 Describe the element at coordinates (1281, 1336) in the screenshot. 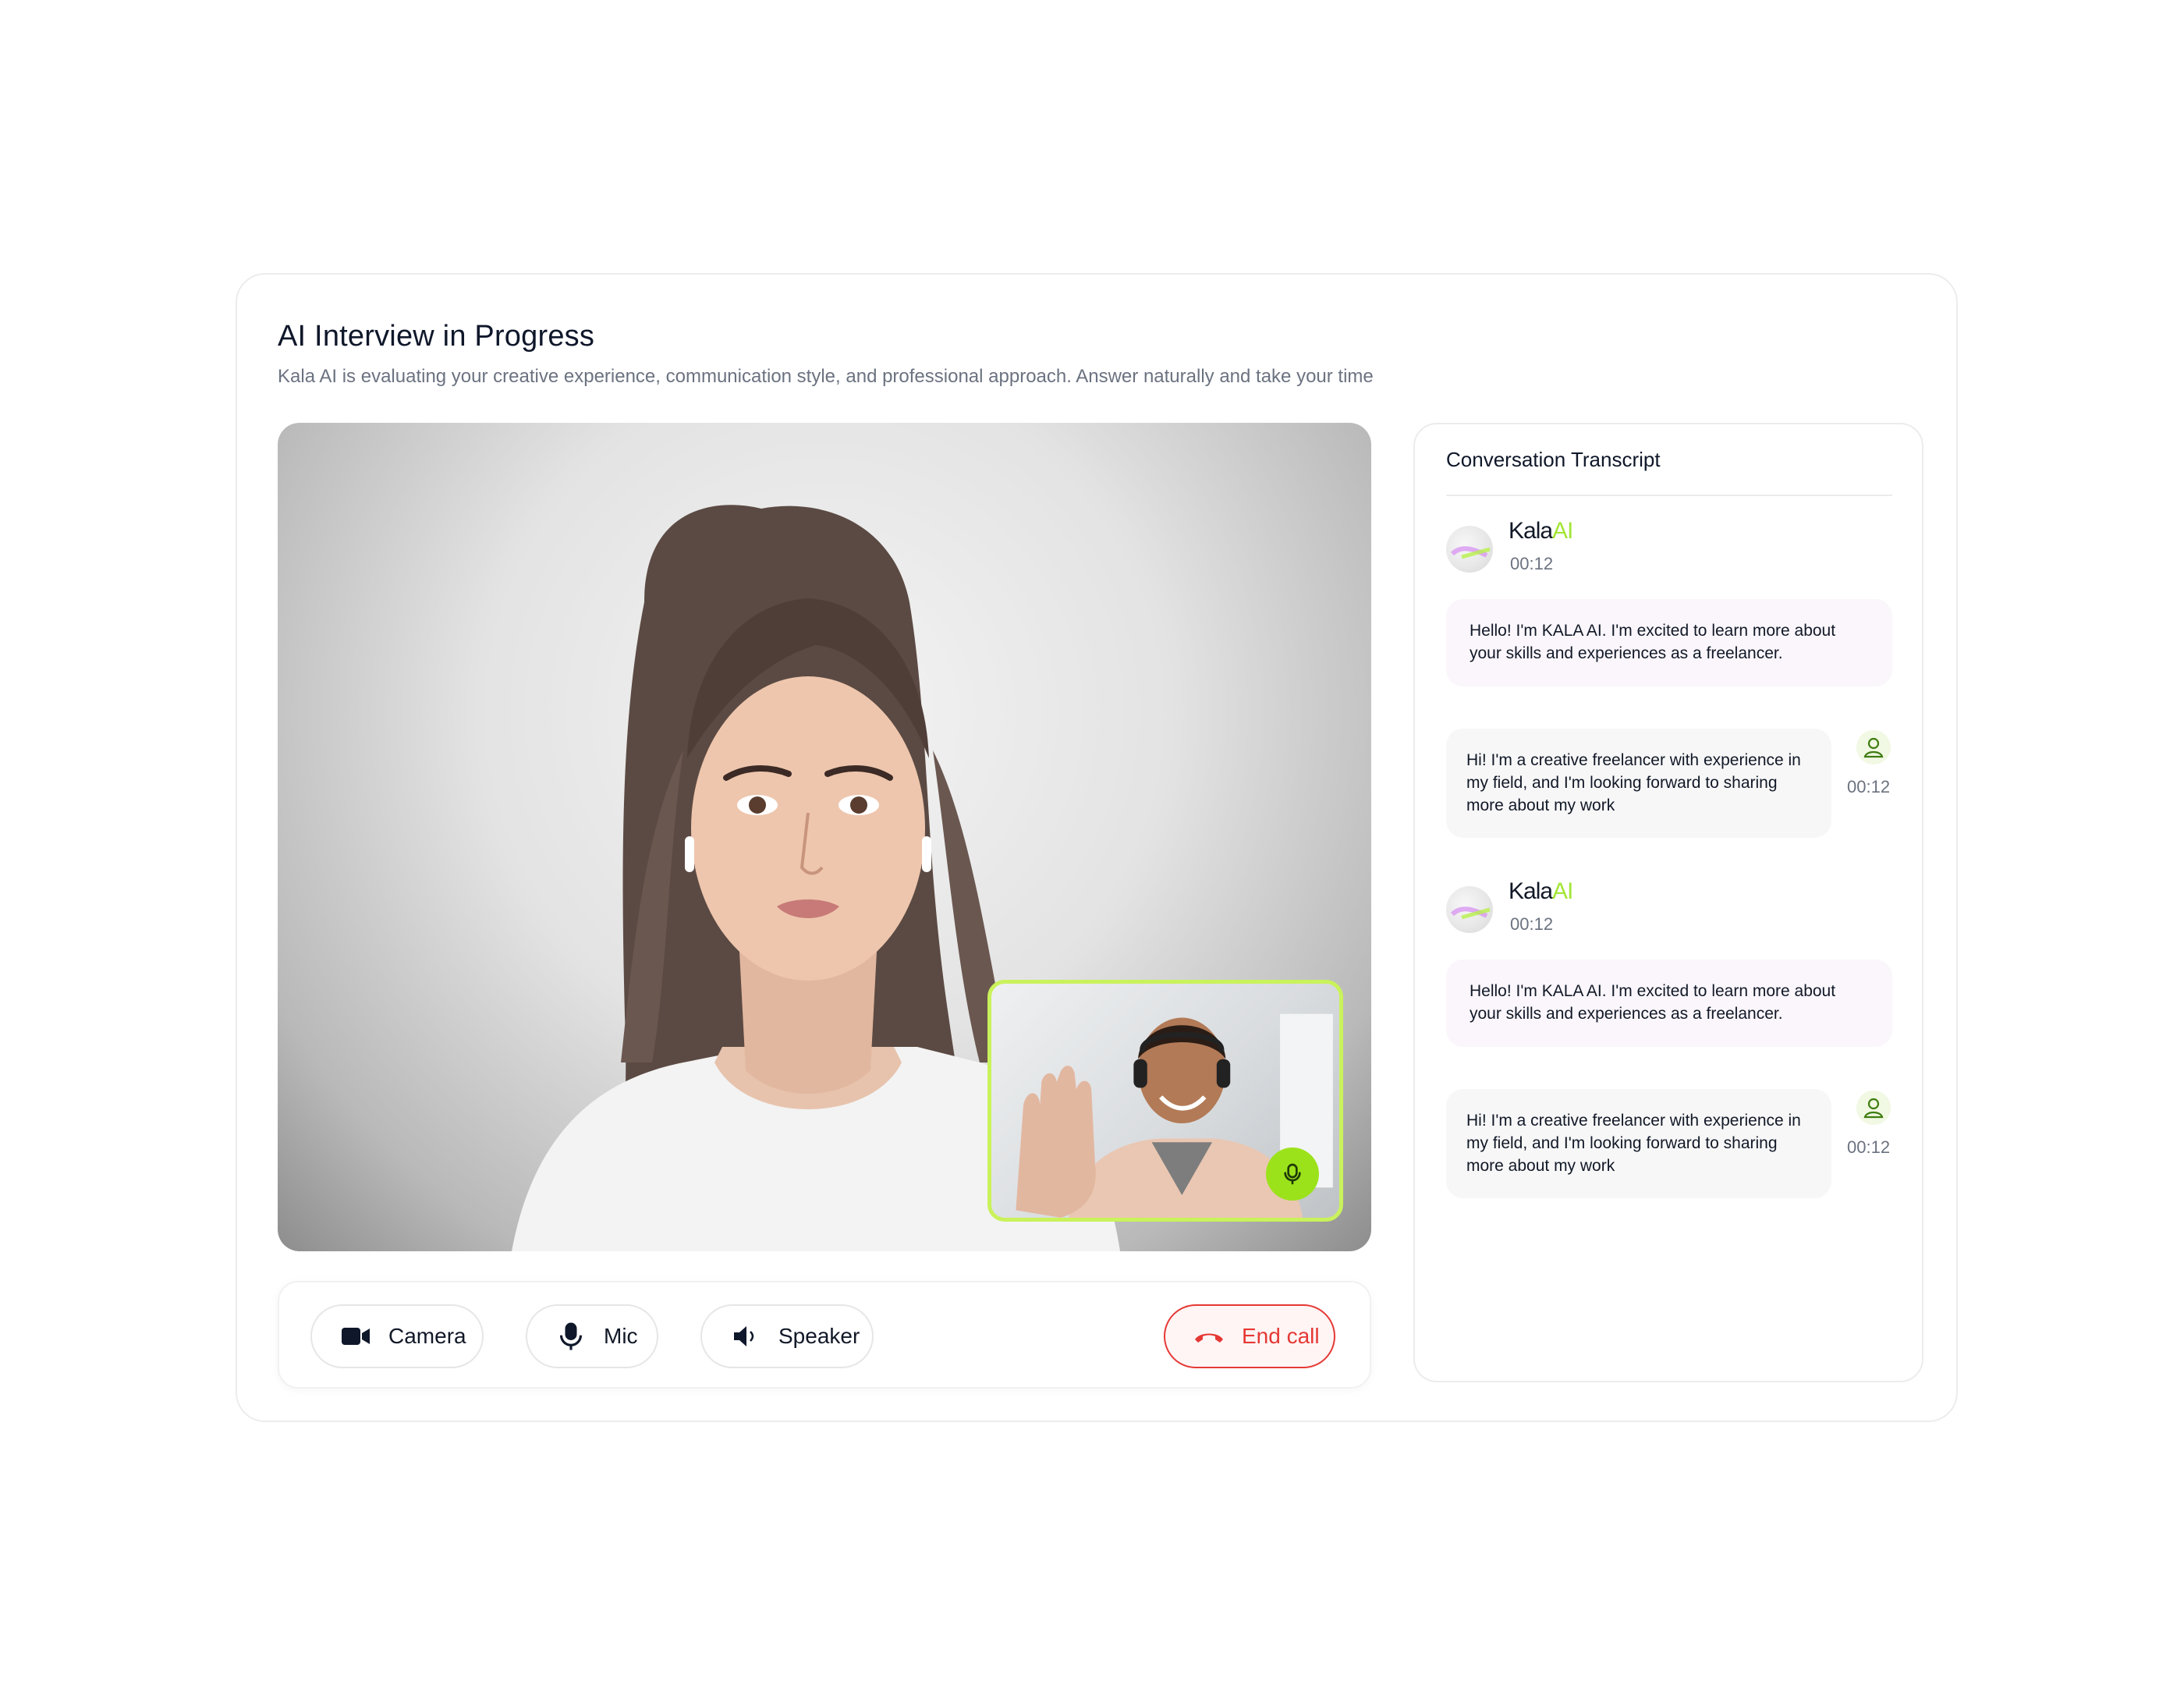

I see `end-call-label: End call` at that location.